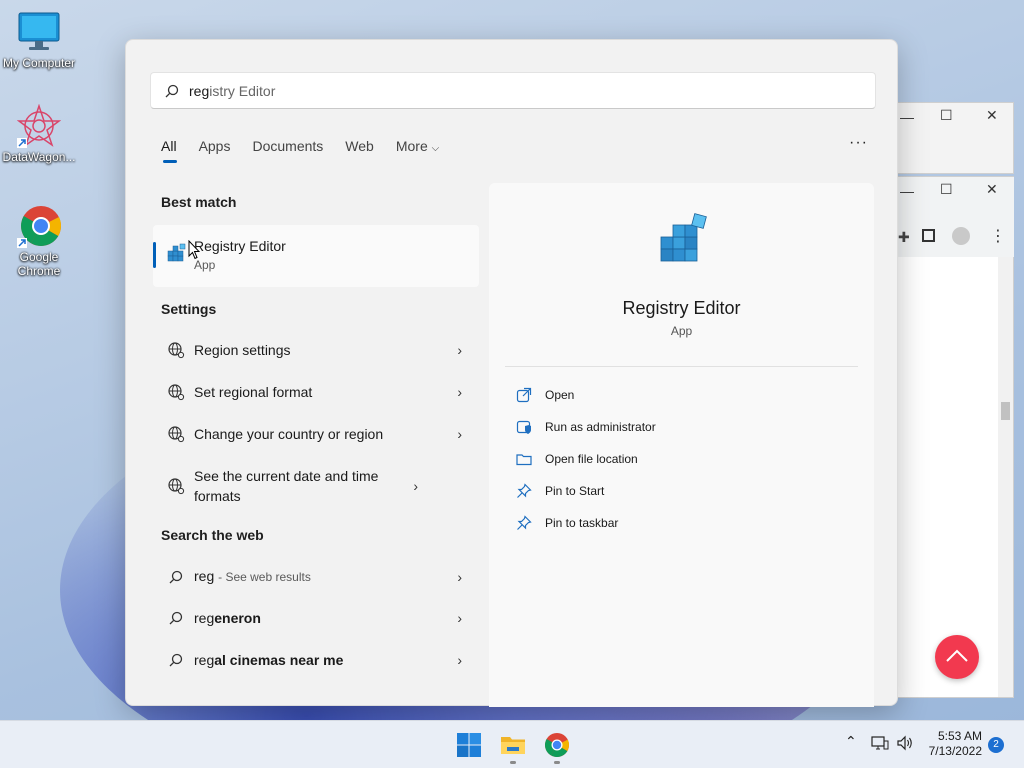 Image resolution: width=1024 pixels, height=768 pixels. I want to click on scrollbar, so click(1005, 477).